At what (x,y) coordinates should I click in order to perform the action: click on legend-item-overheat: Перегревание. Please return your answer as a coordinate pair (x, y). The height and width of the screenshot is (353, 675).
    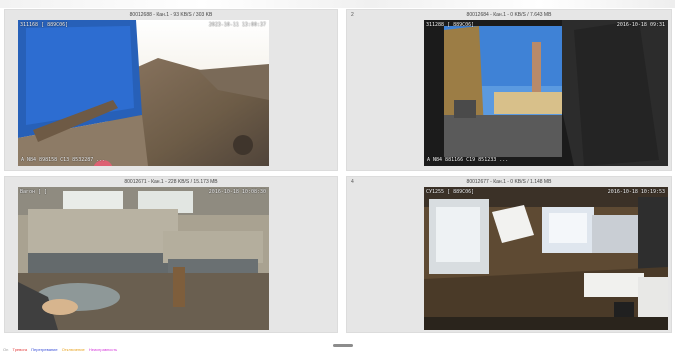
    Looking at the image, I should click on (44, 349).